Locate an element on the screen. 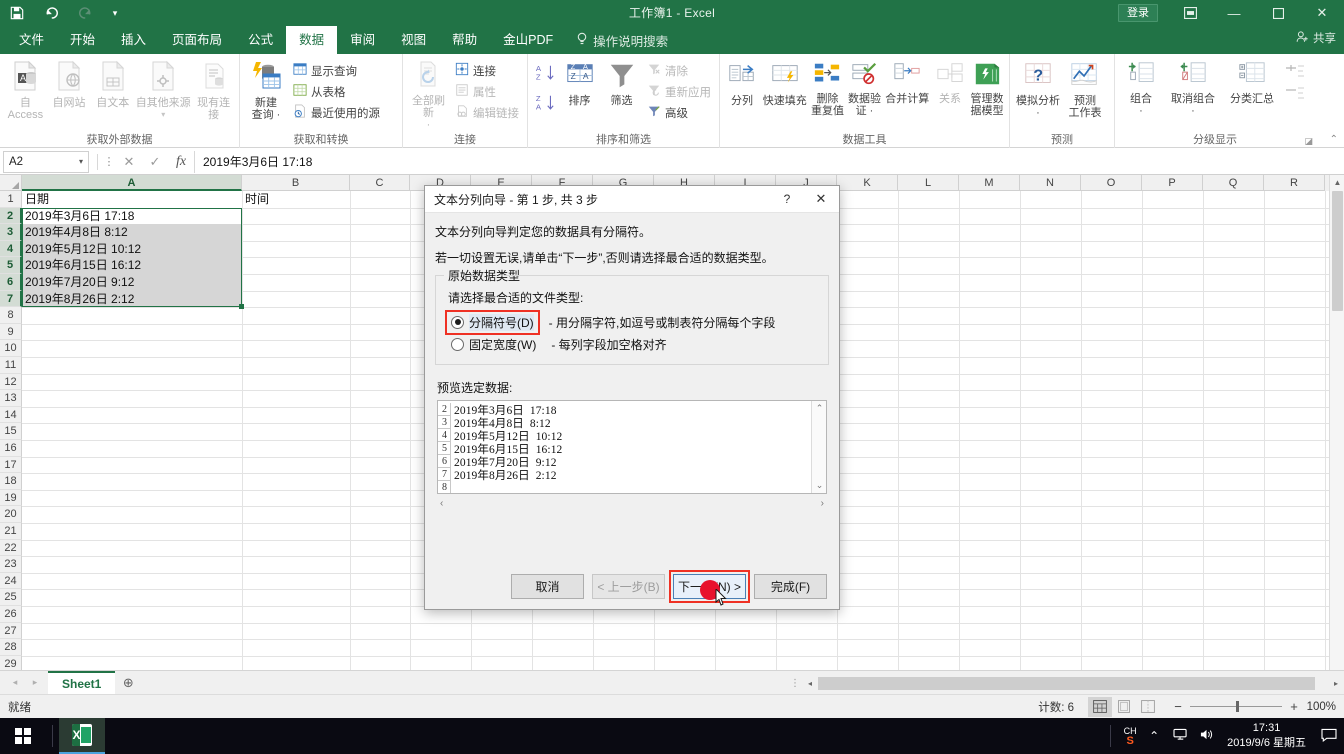  row-header-6: 6 is located at coordinates (11, 282).